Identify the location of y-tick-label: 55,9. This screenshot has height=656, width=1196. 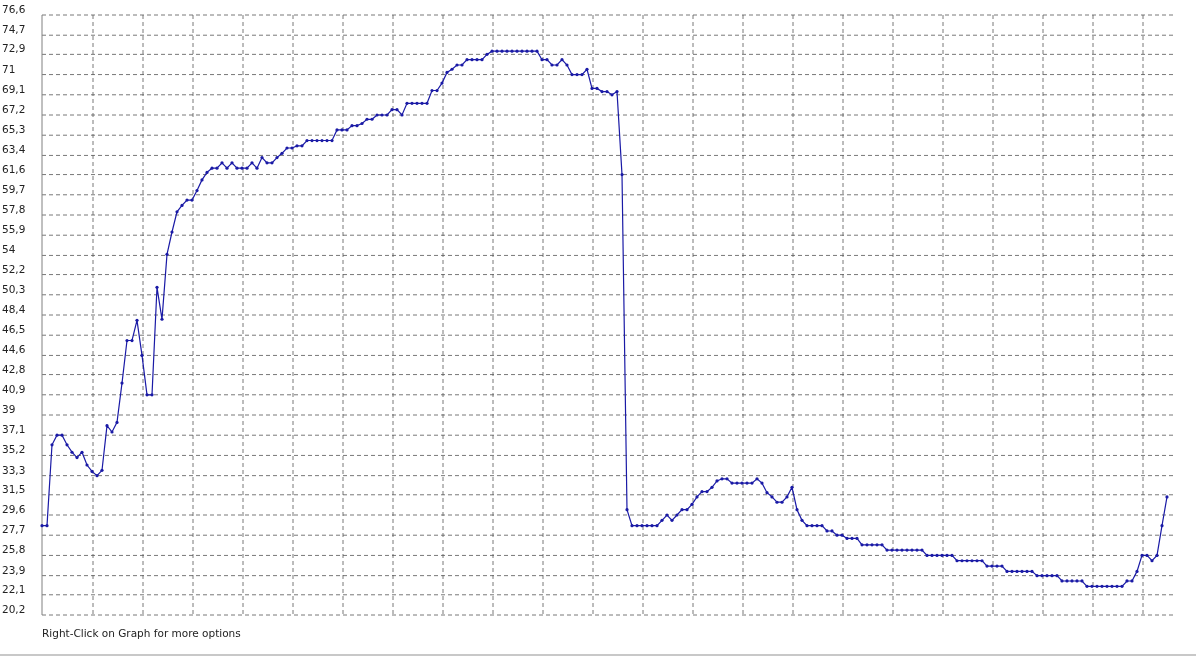
(14, 229).